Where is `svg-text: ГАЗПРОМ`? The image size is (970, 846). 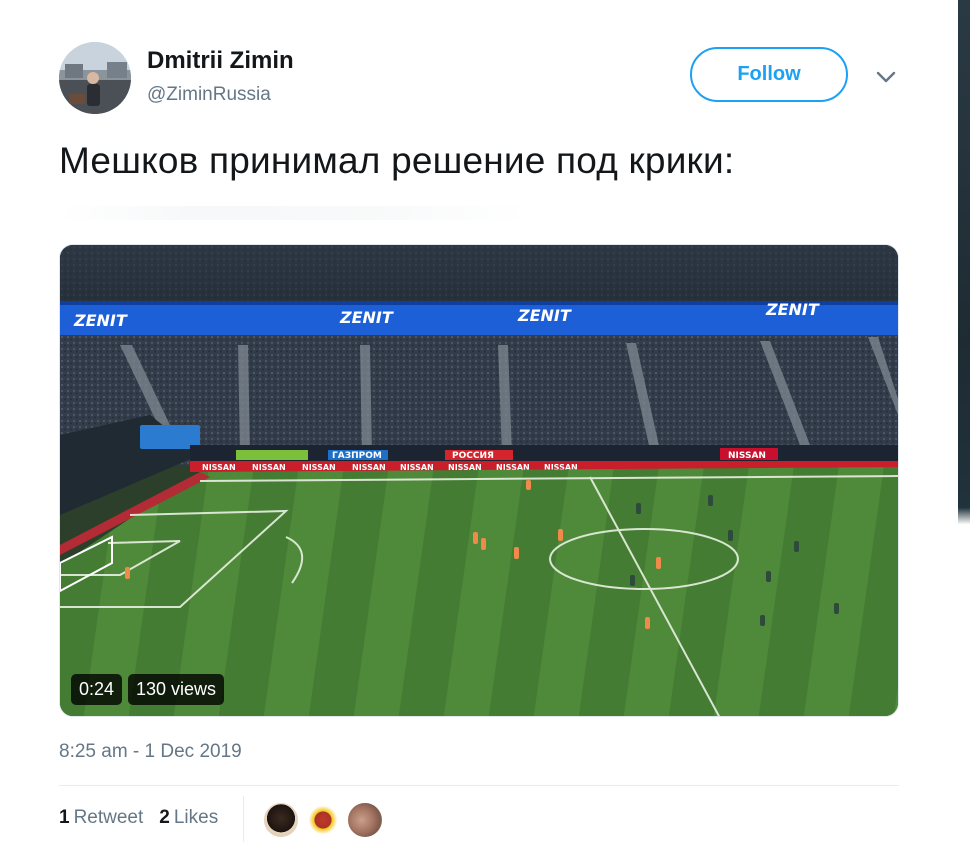 svg-text: ГАЗПРОМ is located at coordinates (357, 456).